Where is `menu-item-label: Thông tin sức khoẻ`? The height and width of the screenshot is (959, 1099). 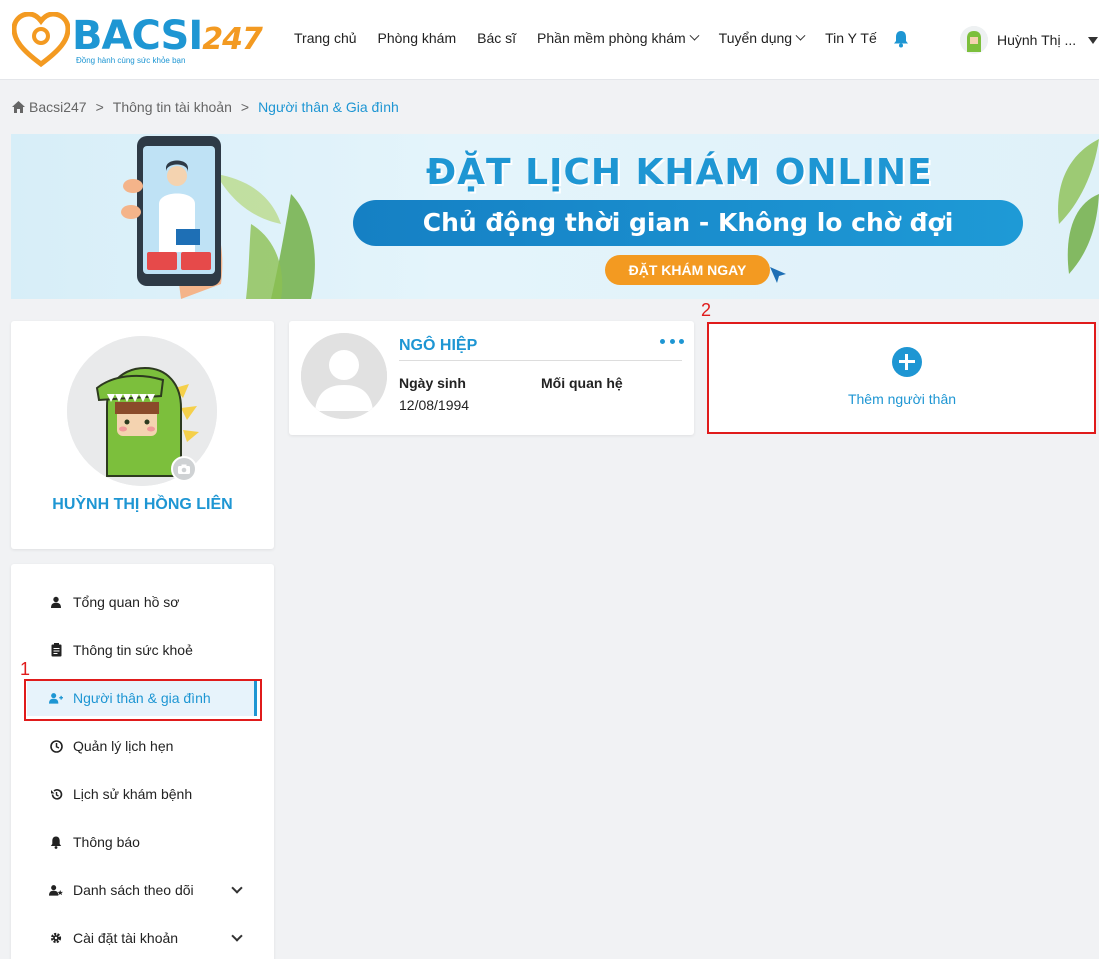 menu-item-label: Thông tin sức khoẻ is located at coordinates (133, 650).